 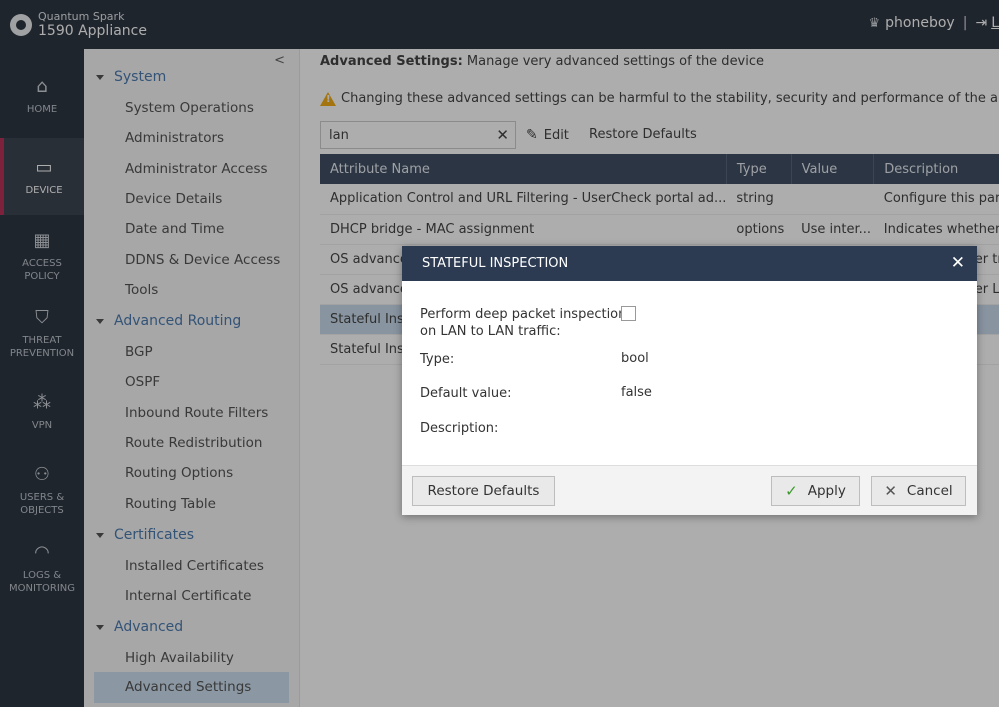 I want to click on deep-inspection-checkbox, so click(x=628, y=313).